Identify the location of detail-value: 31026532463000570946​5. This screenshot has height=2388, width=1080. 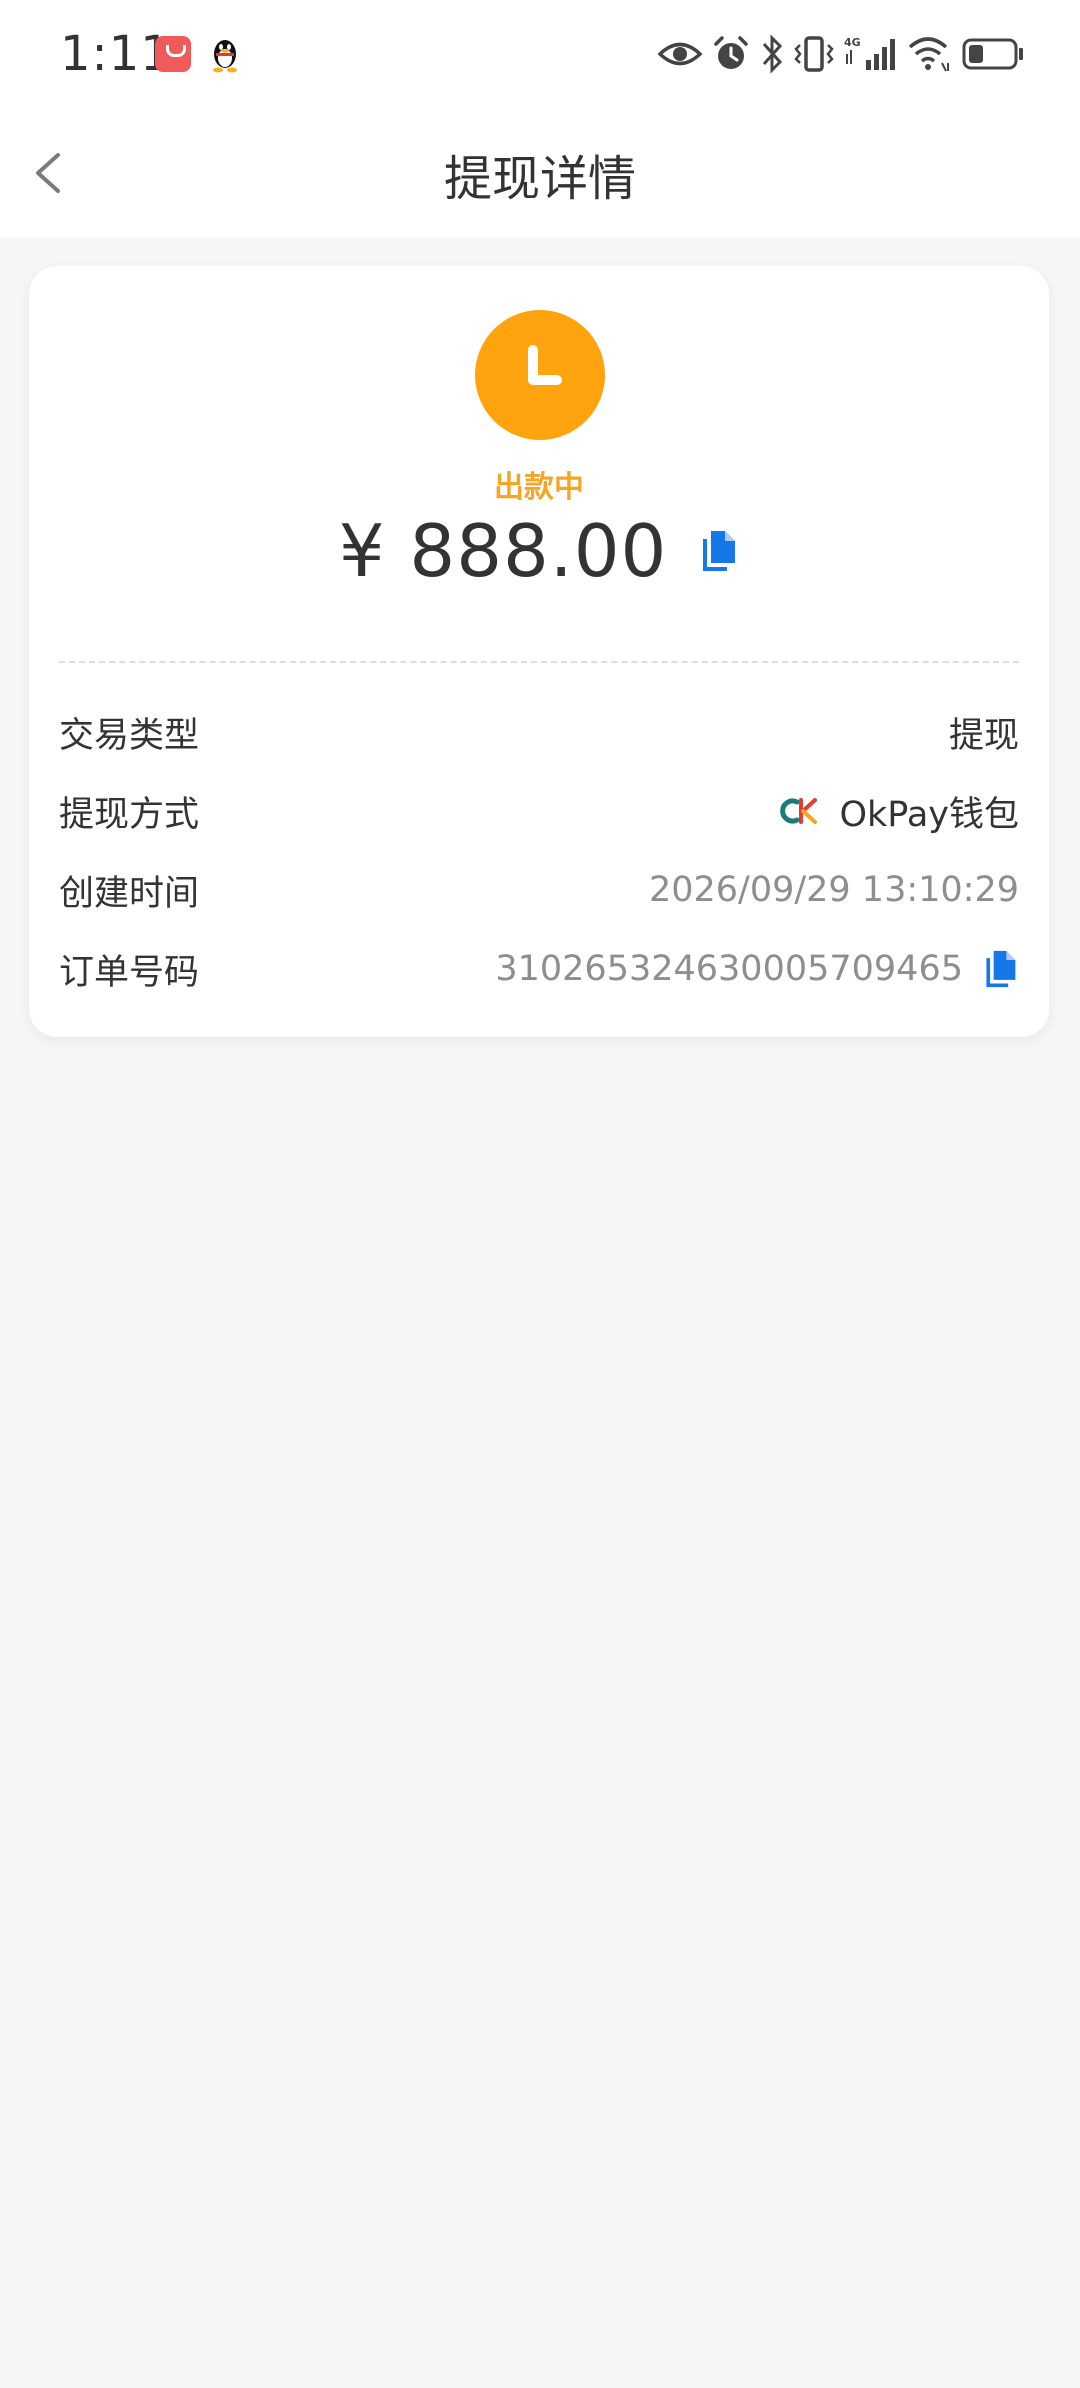
(757, 969).